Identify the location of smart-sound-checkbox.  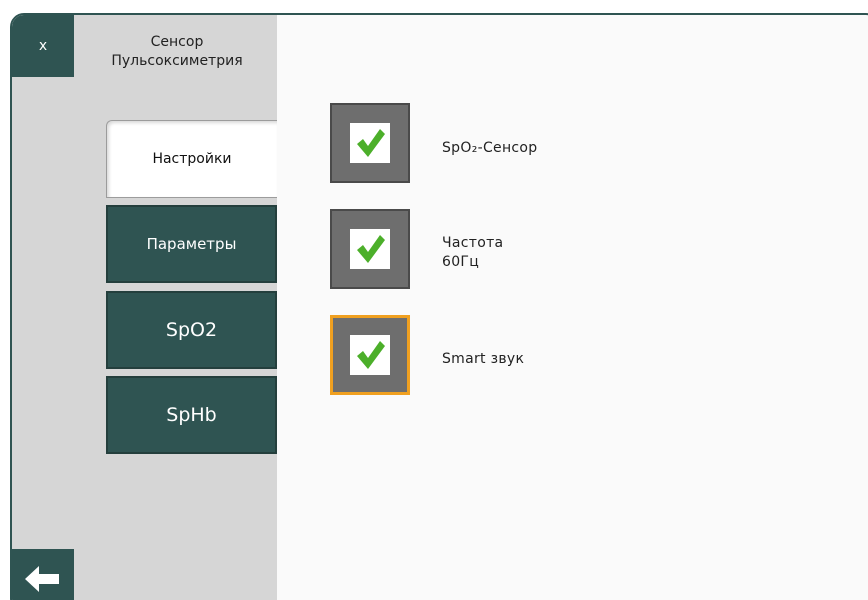
(370, 355).